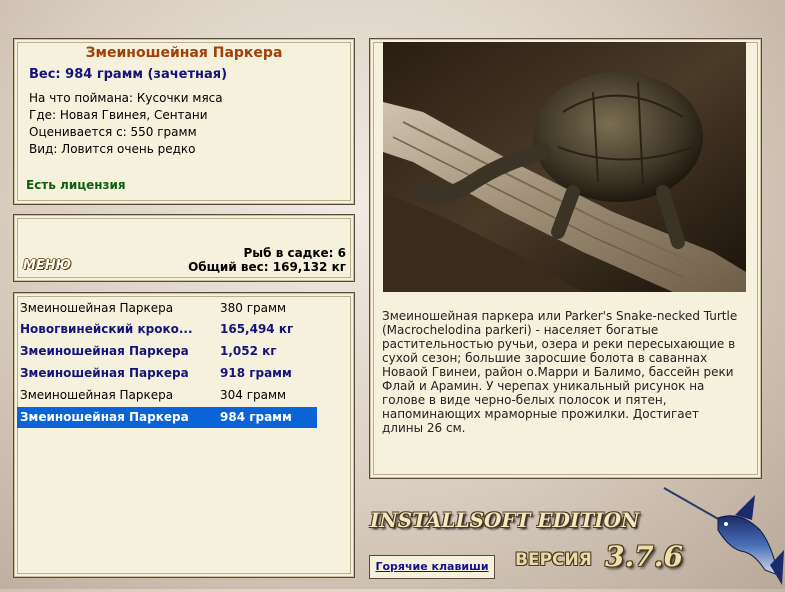  I want to click on list-item: Новогвинейский кроко... 165,494 кг, so click(167, 329).